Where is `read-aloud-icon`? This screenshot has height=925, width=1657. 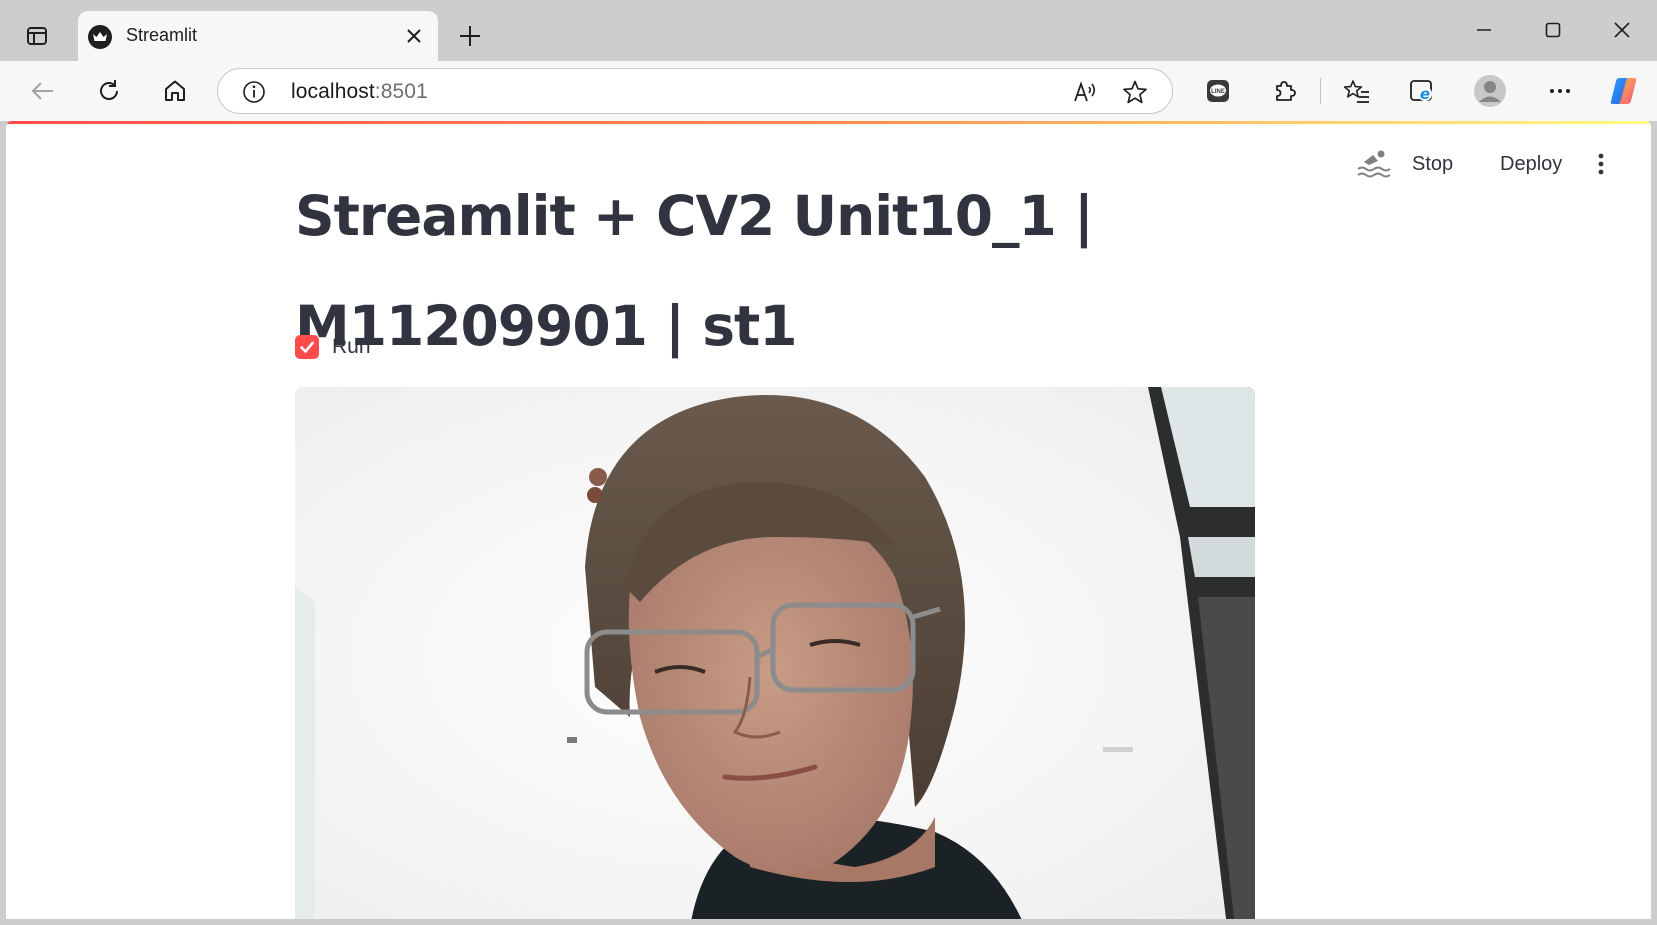
read-aloud-icon is located at coordinates (1085, 91).